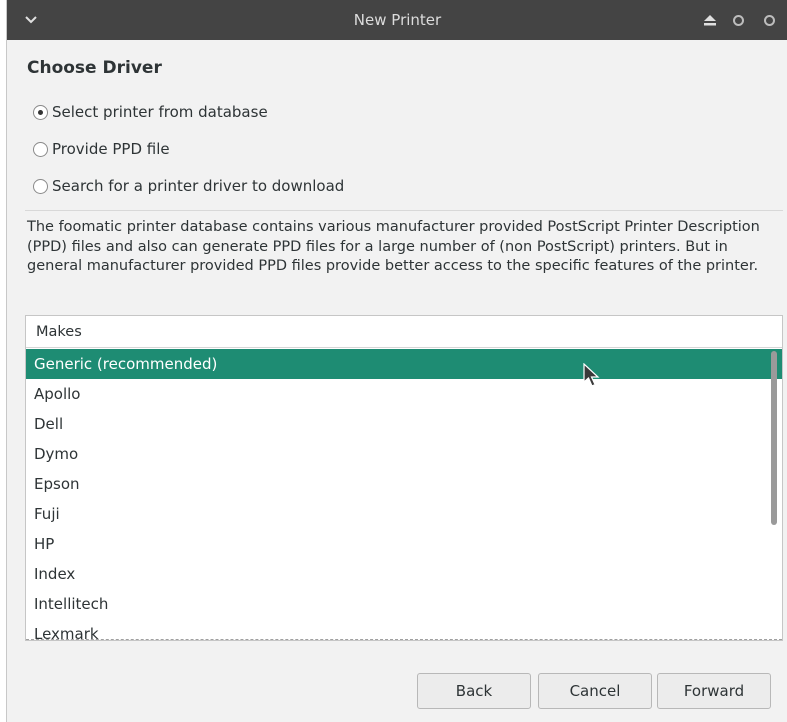  Describe the element at coordinates (591, 375) in the screenshot. I see `mouse-pointer-icon` at that location.